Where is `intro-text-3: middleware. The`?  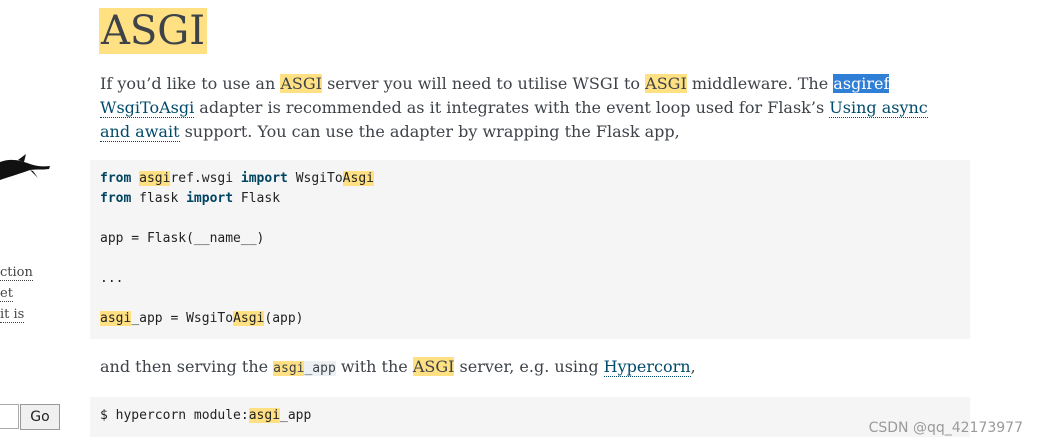
intro-text-3: middleware. The is located at coordinates (760, 83).